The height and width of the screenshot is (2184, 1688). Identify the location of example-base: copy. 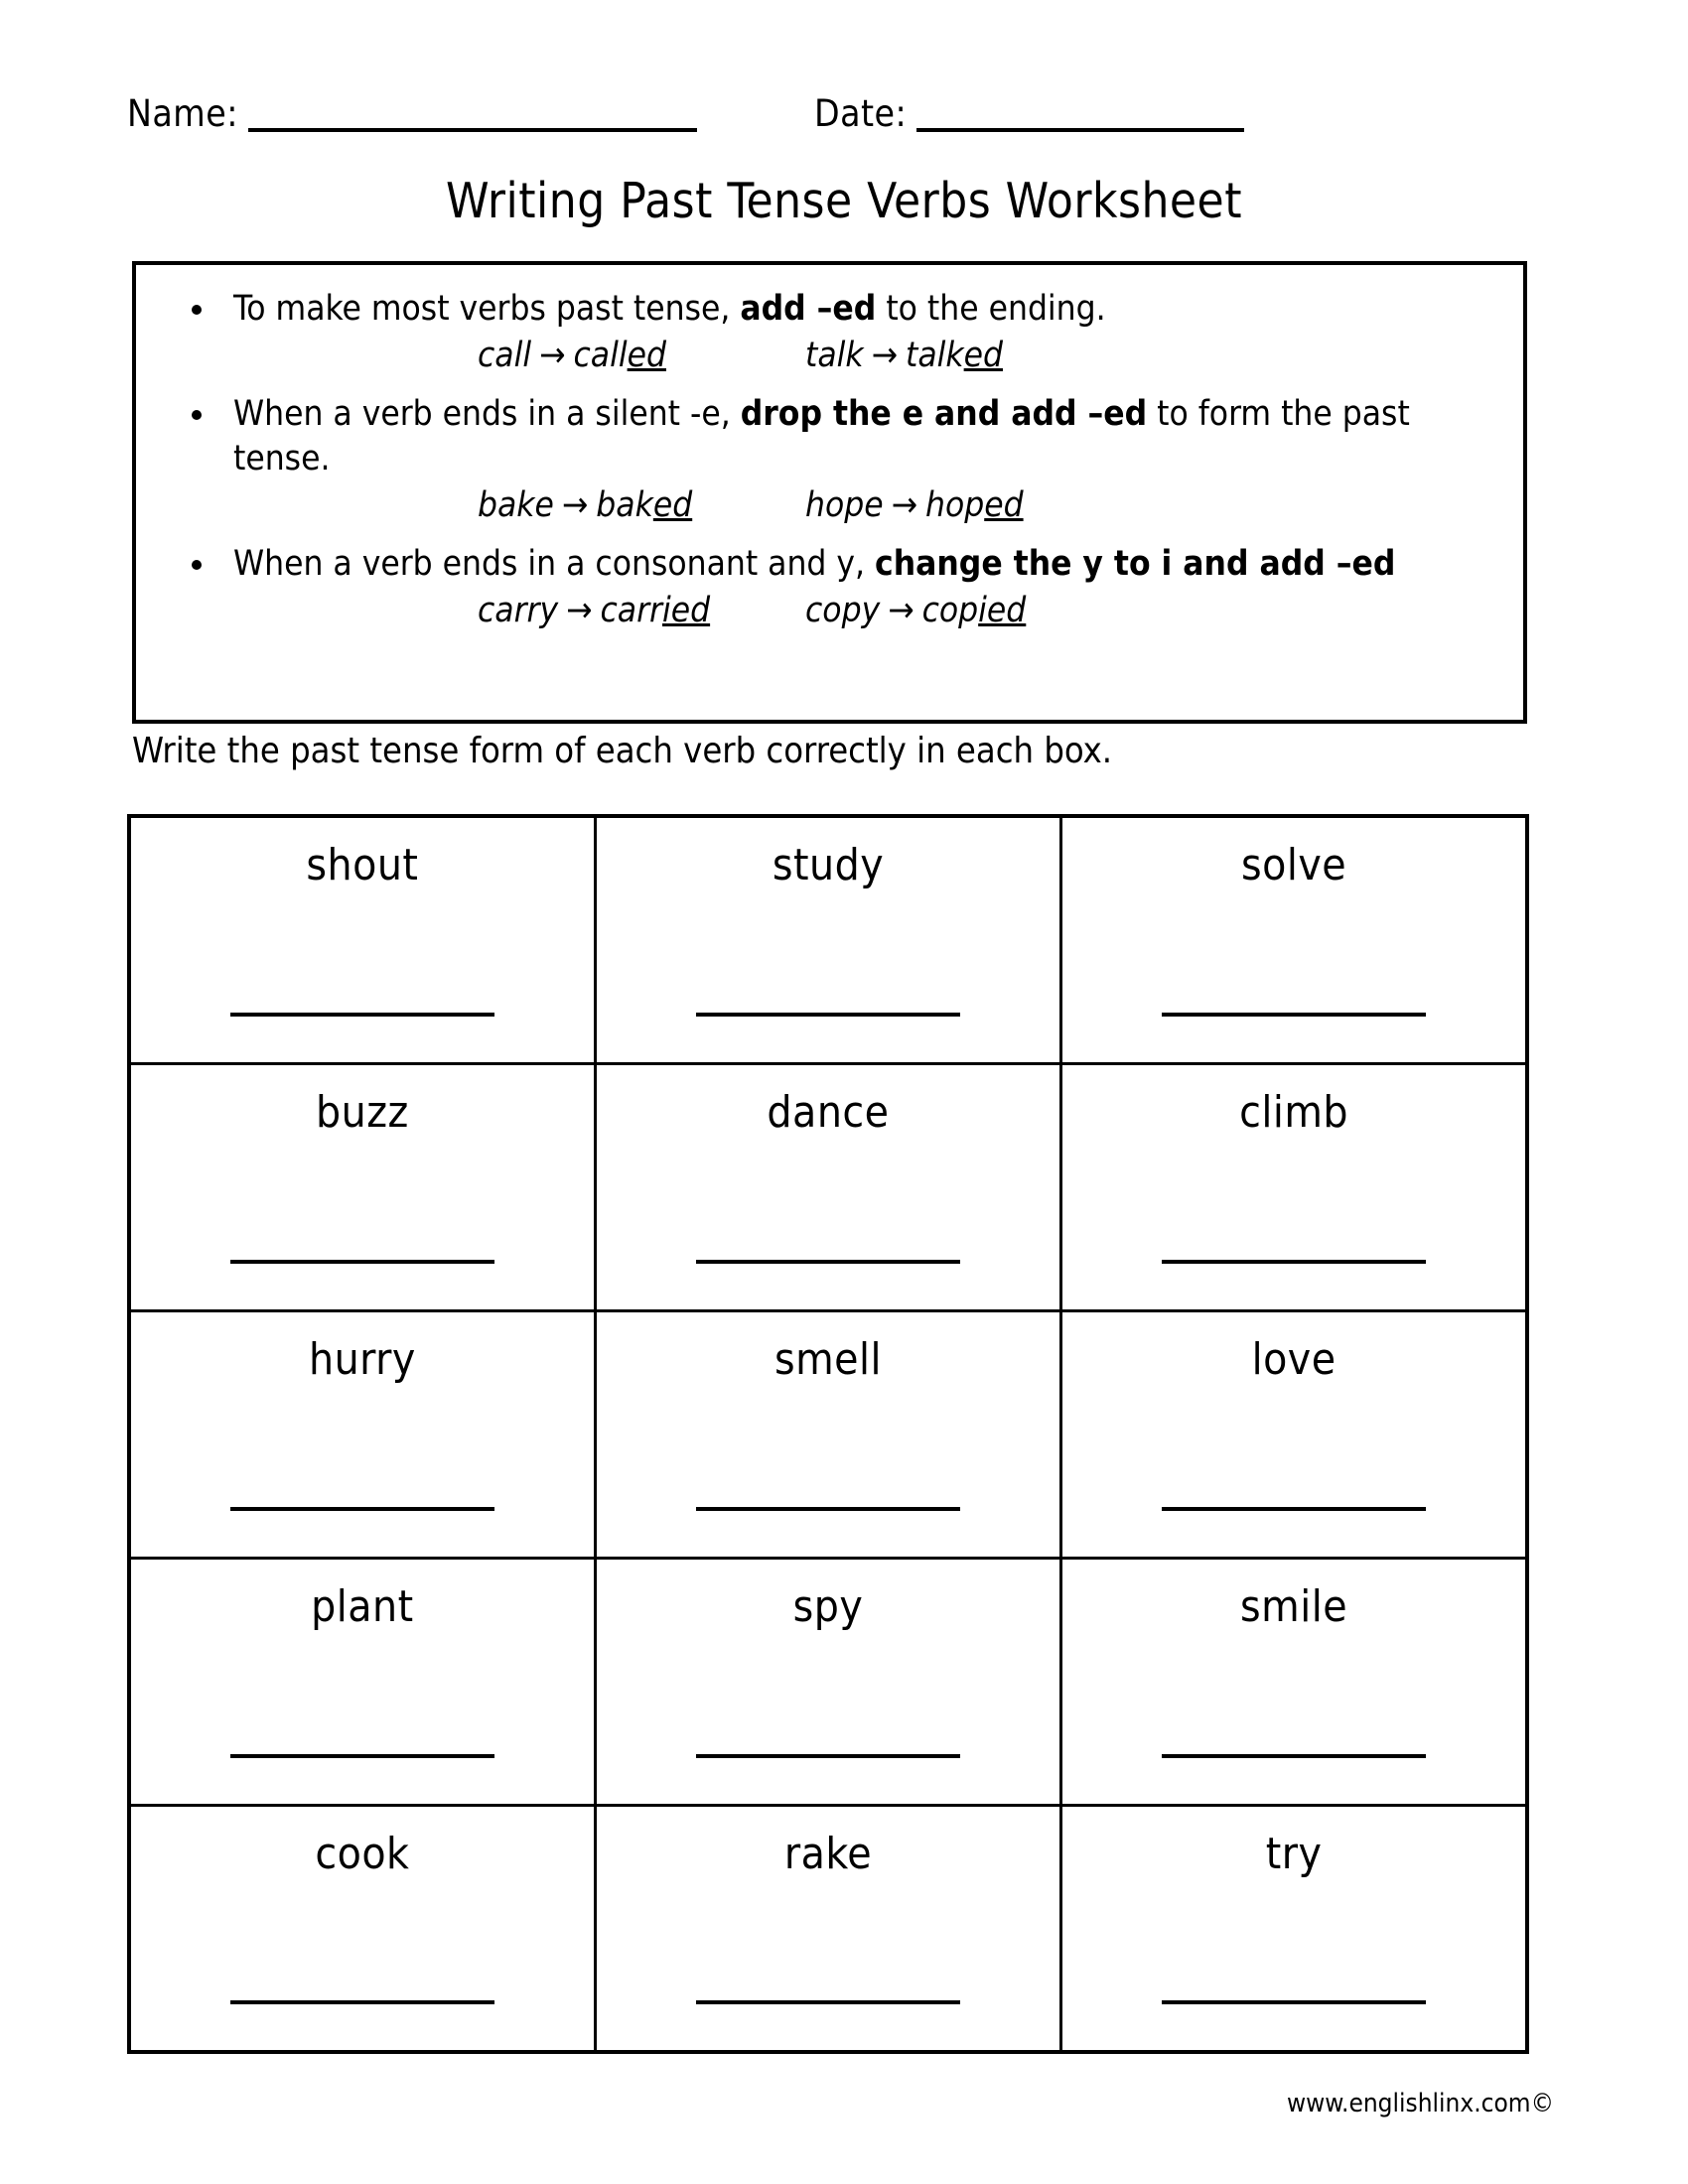
(843, 611).